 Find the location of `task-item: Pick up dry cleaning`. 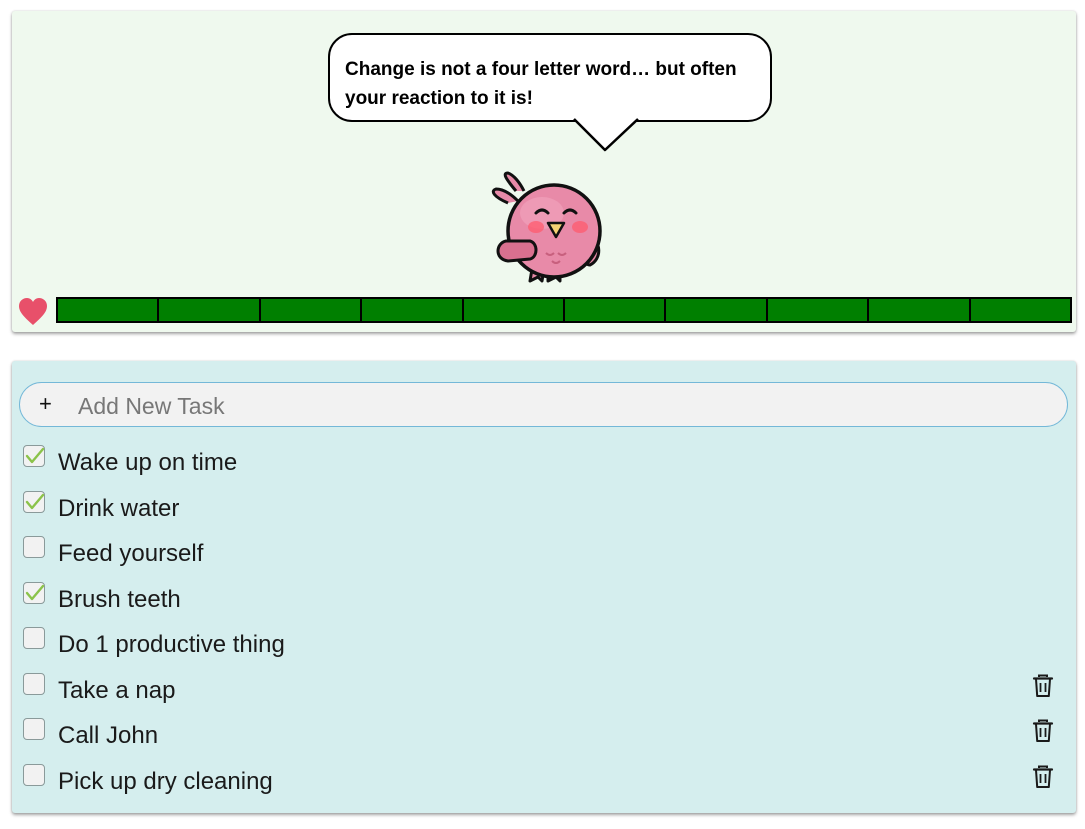

task-item: Pick up dry cleaning is located at coordinates (544, 782).